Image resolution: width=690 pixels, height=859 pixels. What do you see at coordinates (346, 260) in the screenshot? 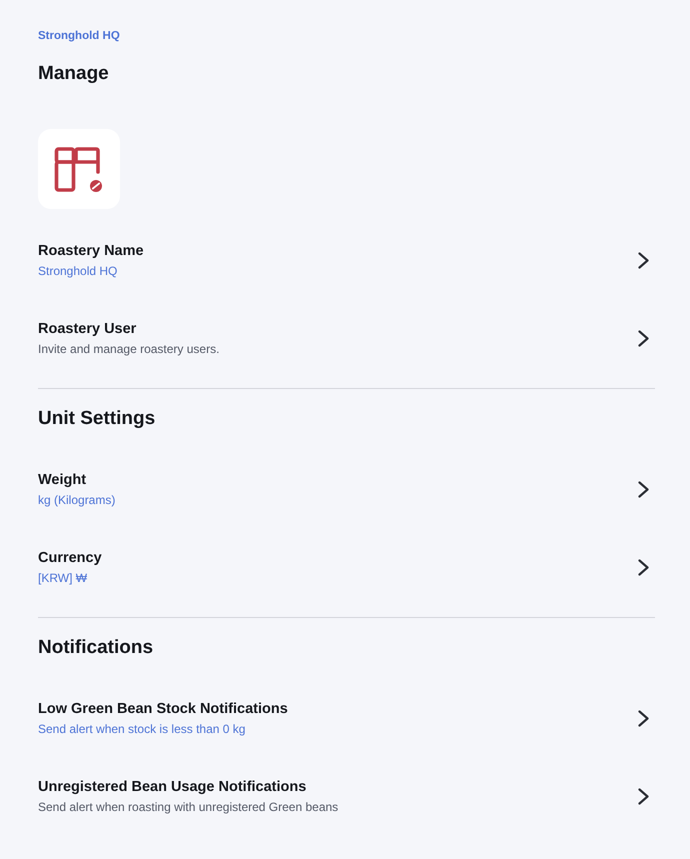
I see `settings-row: Roastery Name Stronghold HQ` at bounding box center [346, 260].